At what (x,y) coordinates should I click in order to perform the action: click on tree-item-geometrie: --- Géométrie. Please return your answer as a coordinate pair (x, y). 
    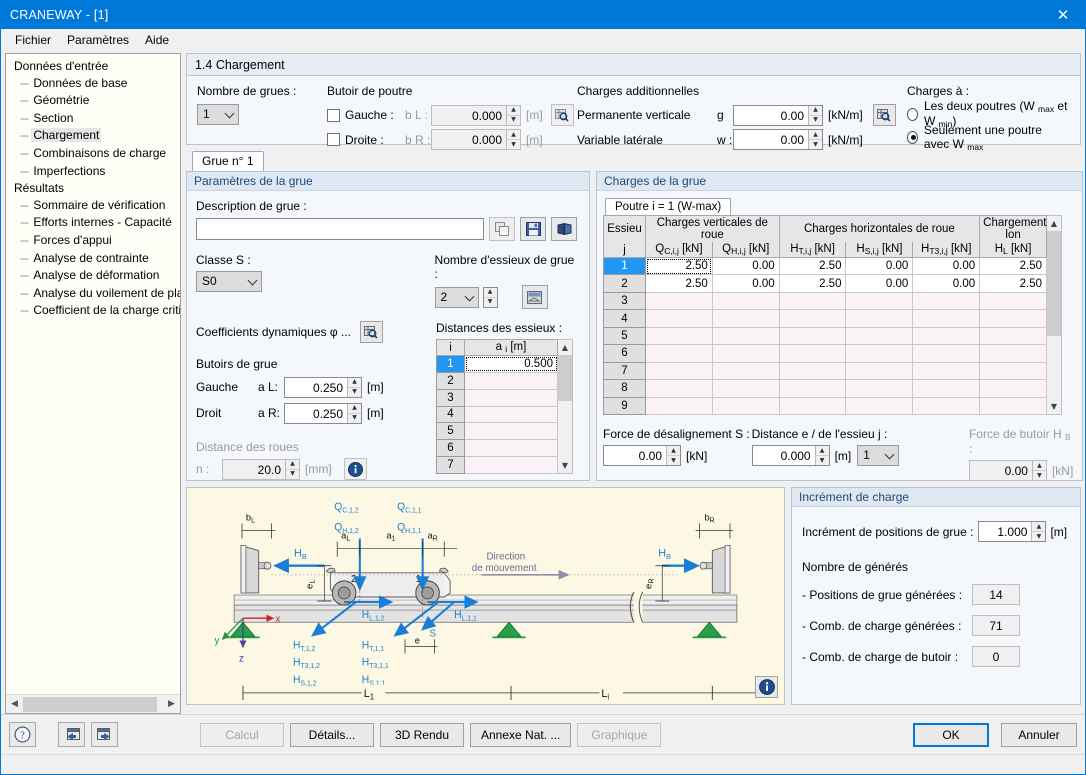
    Looking at the image, I should click on (95, 101).